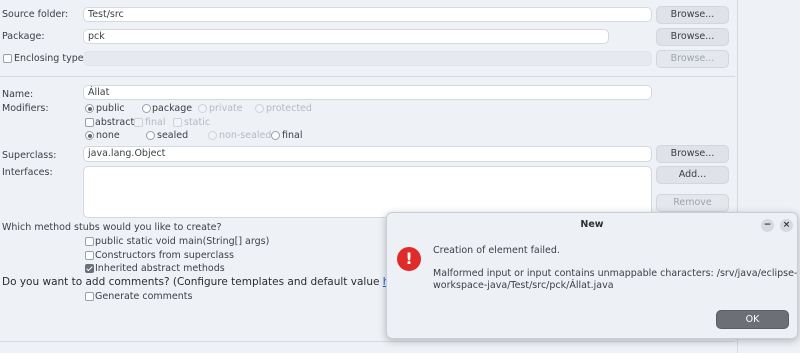 This screenshot has width=800, height=353. Describe the element at coordinates (226, 108) in the screenshot. I see `modifier-private-label: private` at that location.